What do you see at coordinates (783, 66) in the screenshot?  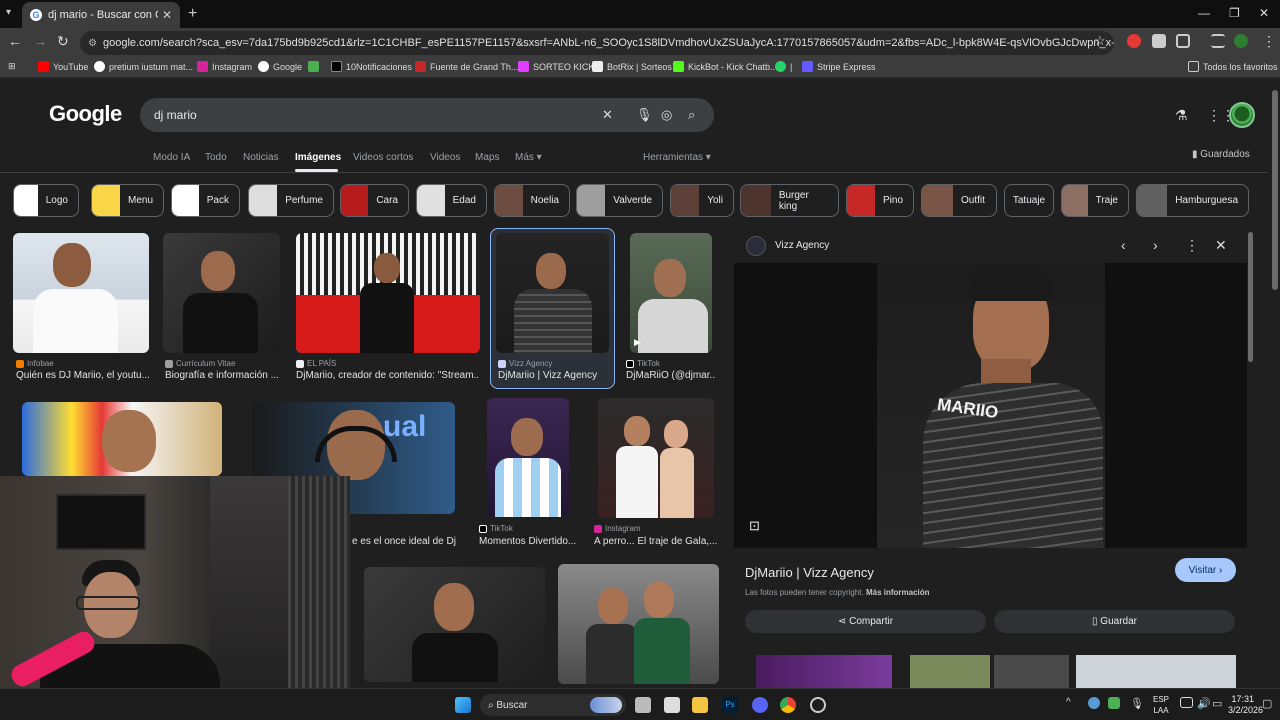 I see `bookmark-whatsapp: |` at bounding box center [783, 66].